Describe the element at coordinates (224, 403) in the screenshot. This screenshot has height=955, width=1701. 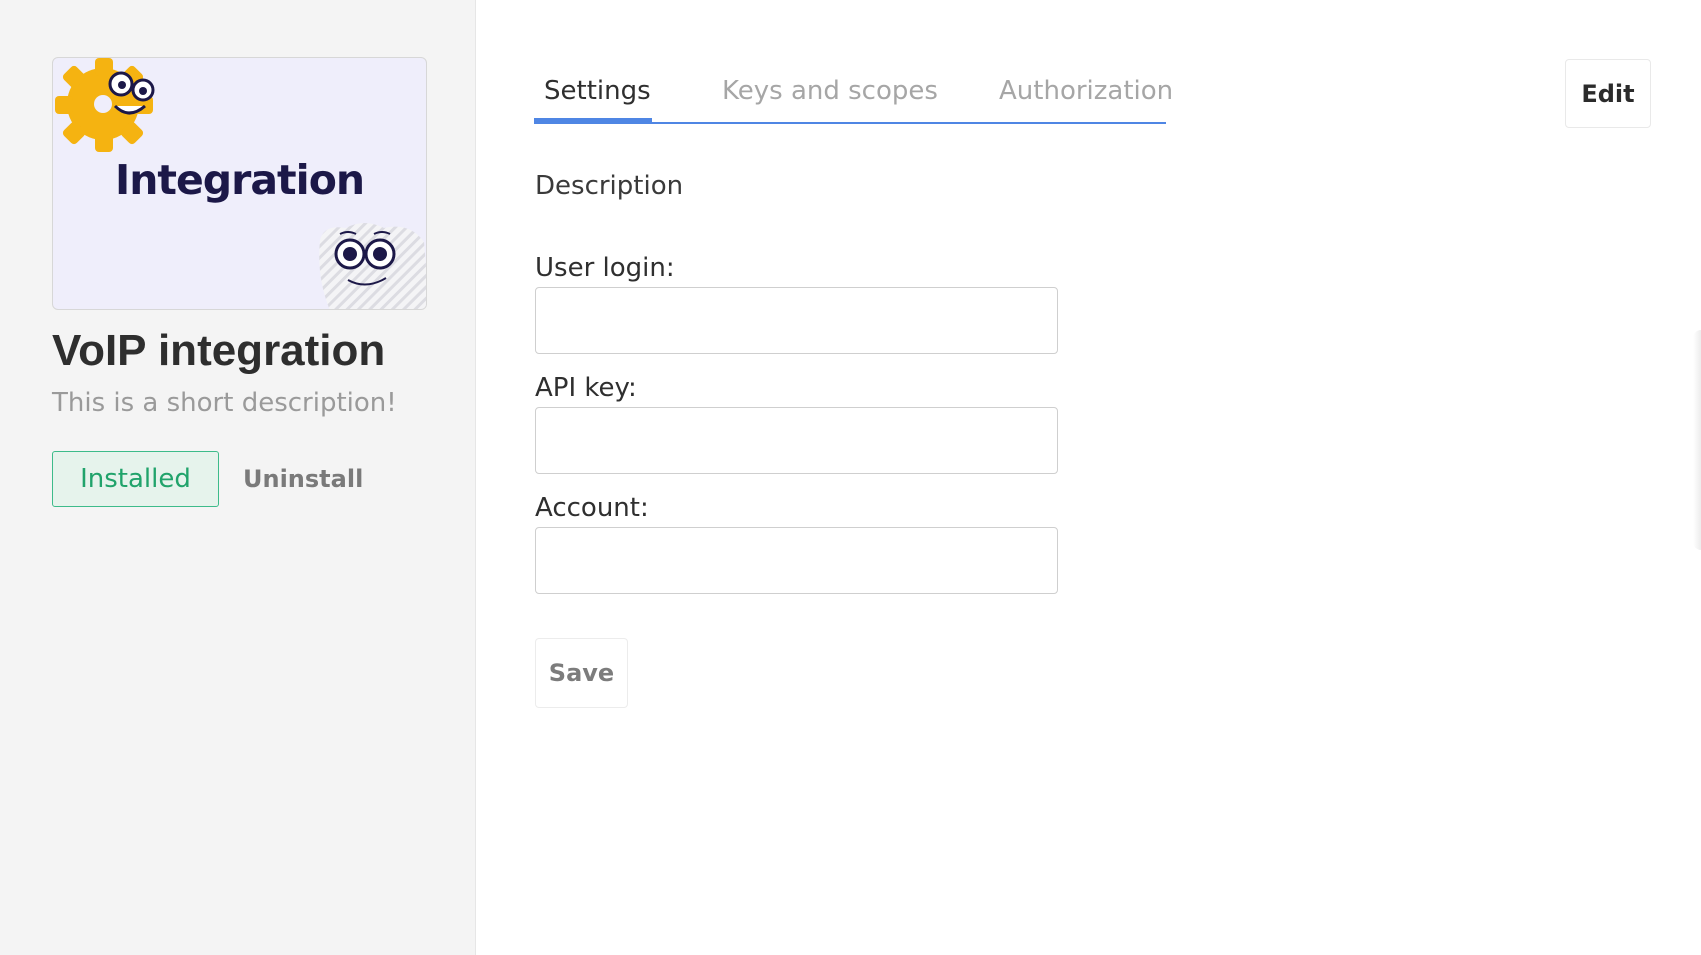
I see `app-description: This is a short description!` at that location.